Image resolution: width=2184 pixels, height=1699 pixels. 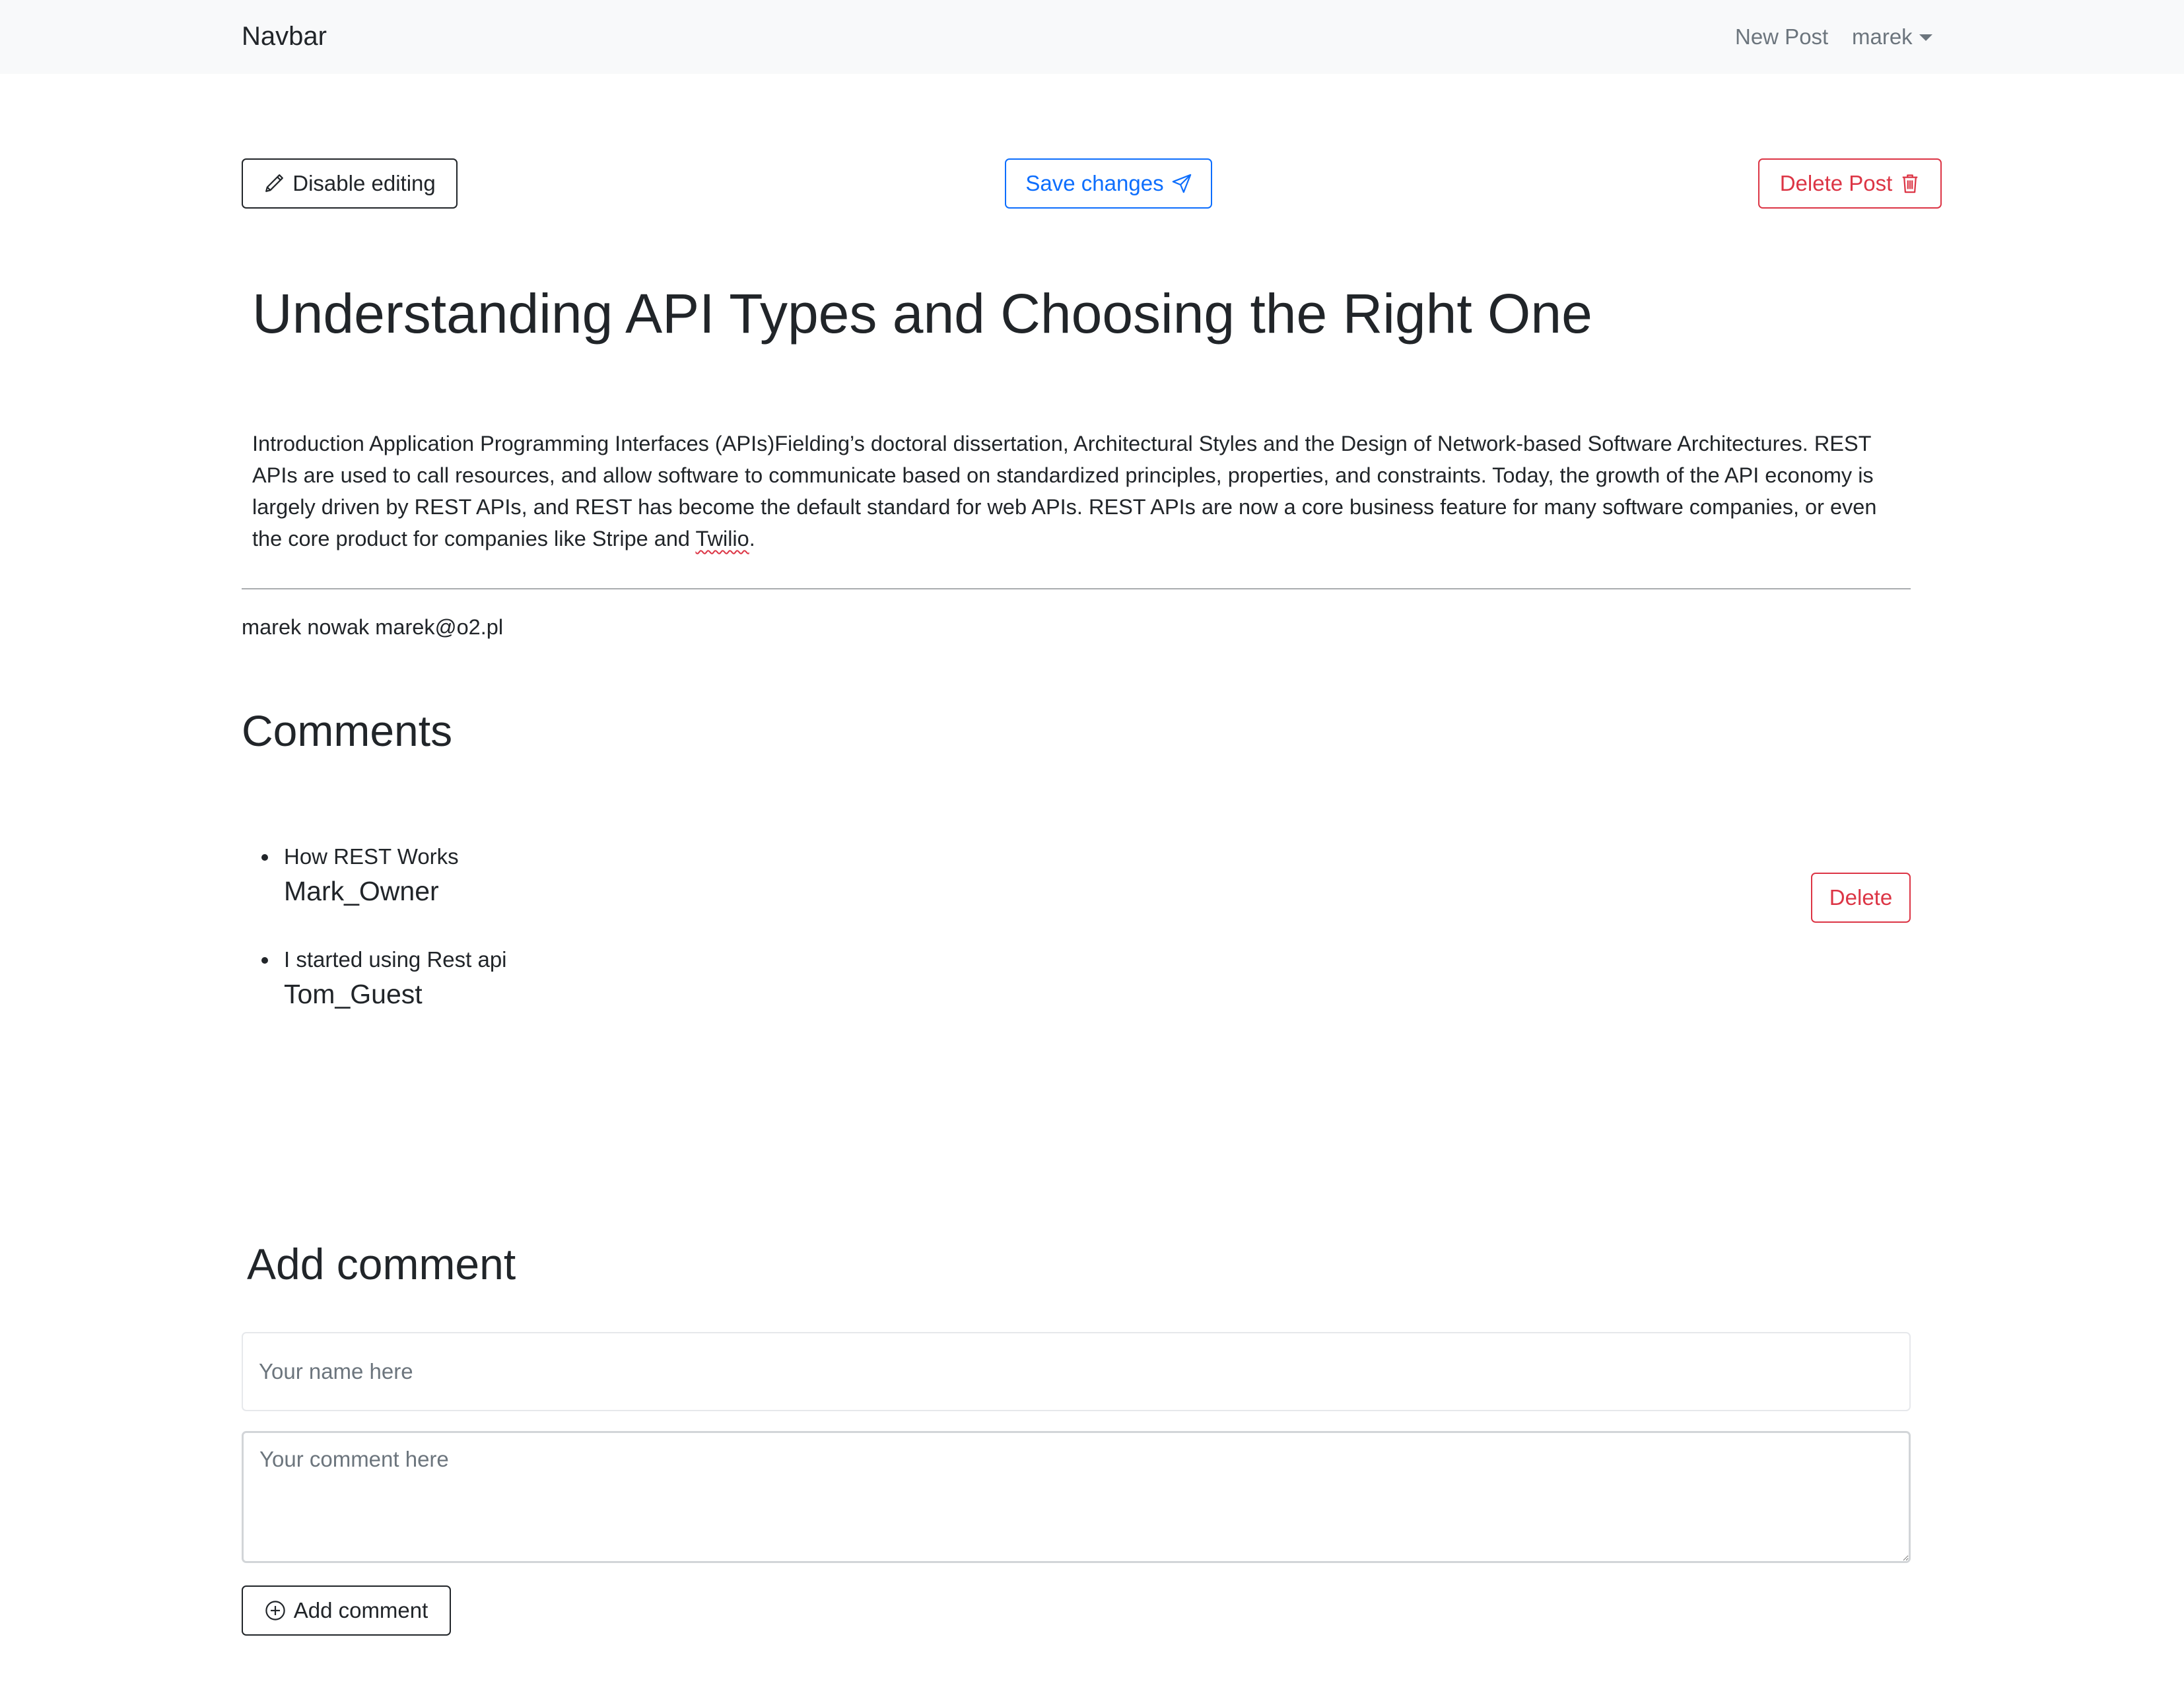 I want to click on name-input, so click(x=1076, y=1371).